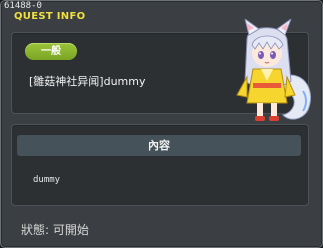 Image resolution: width=323 pixels, height=248 pixels. I want to click on window-title: QUEST INFO, so click(50, 16).